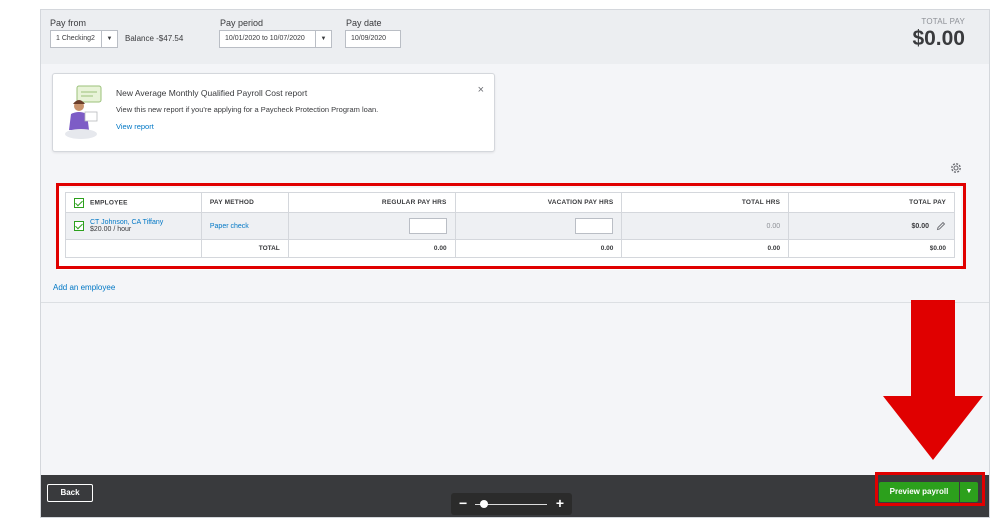 Image resolution: width=999 pixels, height=528 pixels. What do you see at coordinates (84, 287) in the screenshot?
I see `add-employee-link: Add an employee` at bounding box center [84, 287].